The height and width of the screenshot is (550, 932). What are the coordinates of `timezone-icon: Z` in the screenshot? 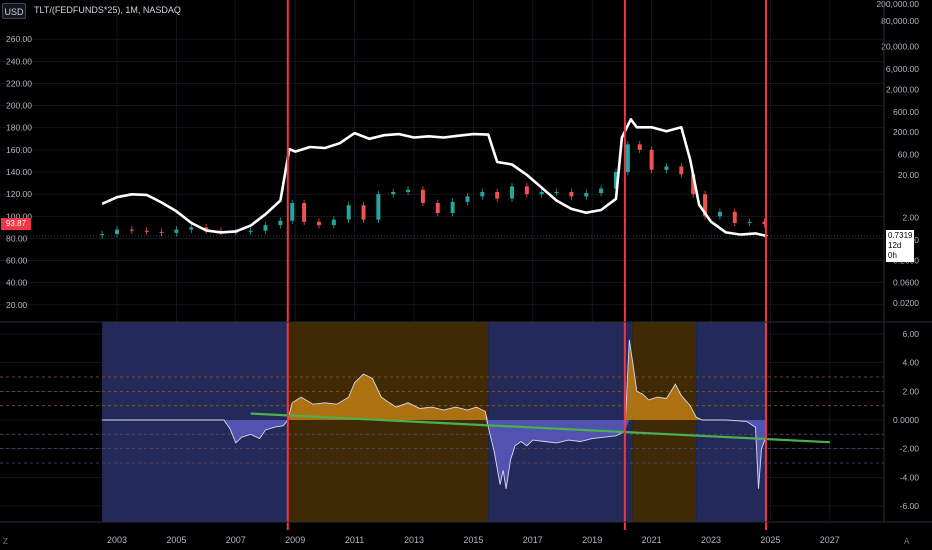 It's located at (5, 541).